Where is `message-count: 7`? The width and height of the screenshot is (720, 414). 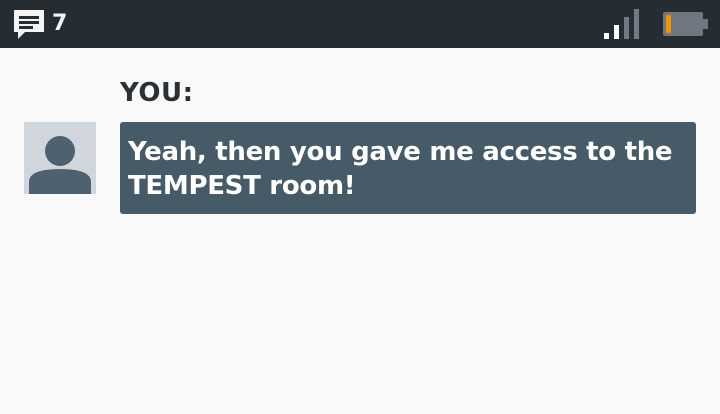 message-count: 7 is located at coordinates (60, 23).